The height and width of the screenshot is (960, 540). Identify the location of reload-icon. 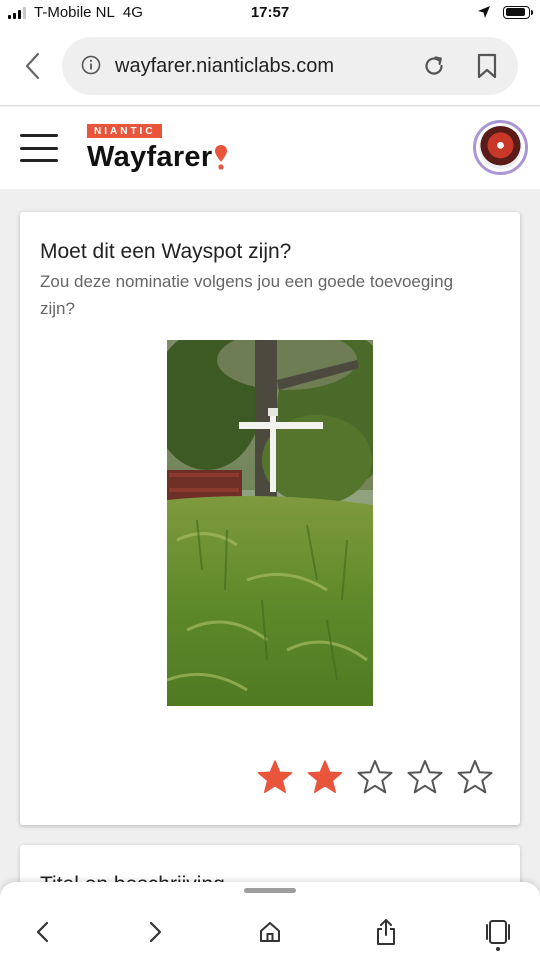
(434, 66).